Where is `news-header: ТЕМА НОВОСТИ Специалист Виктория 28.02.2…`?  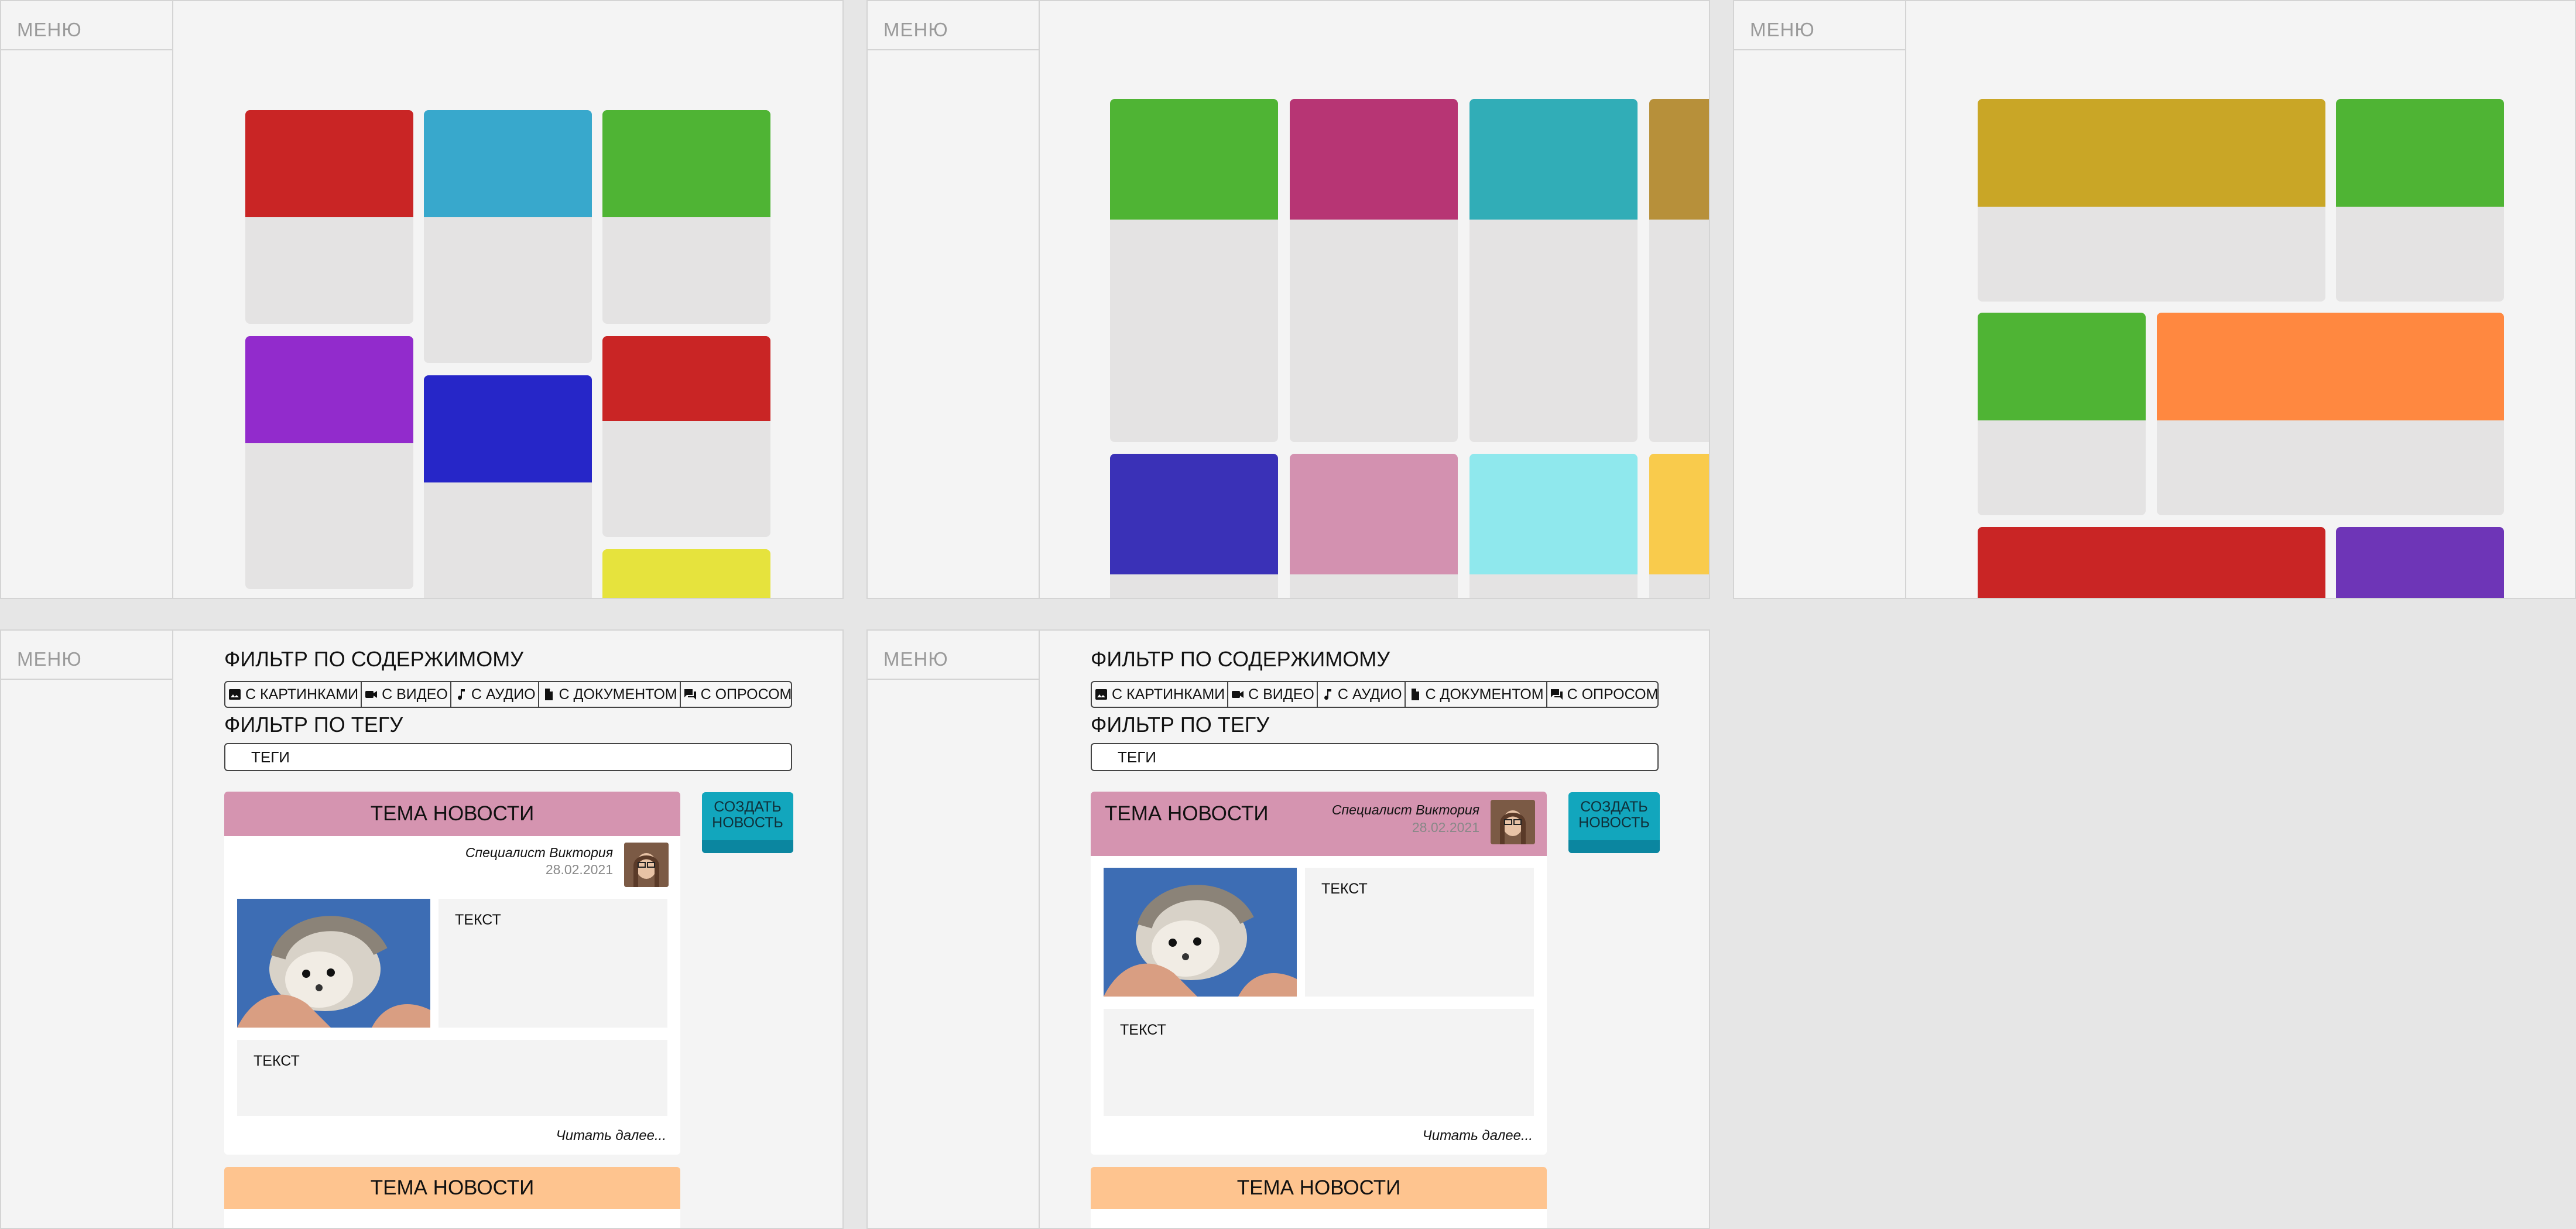 news-header: ТЕМА НОВОСТИ Специалист Виктория 28.02.2… is located at coordinates (1319, 824).